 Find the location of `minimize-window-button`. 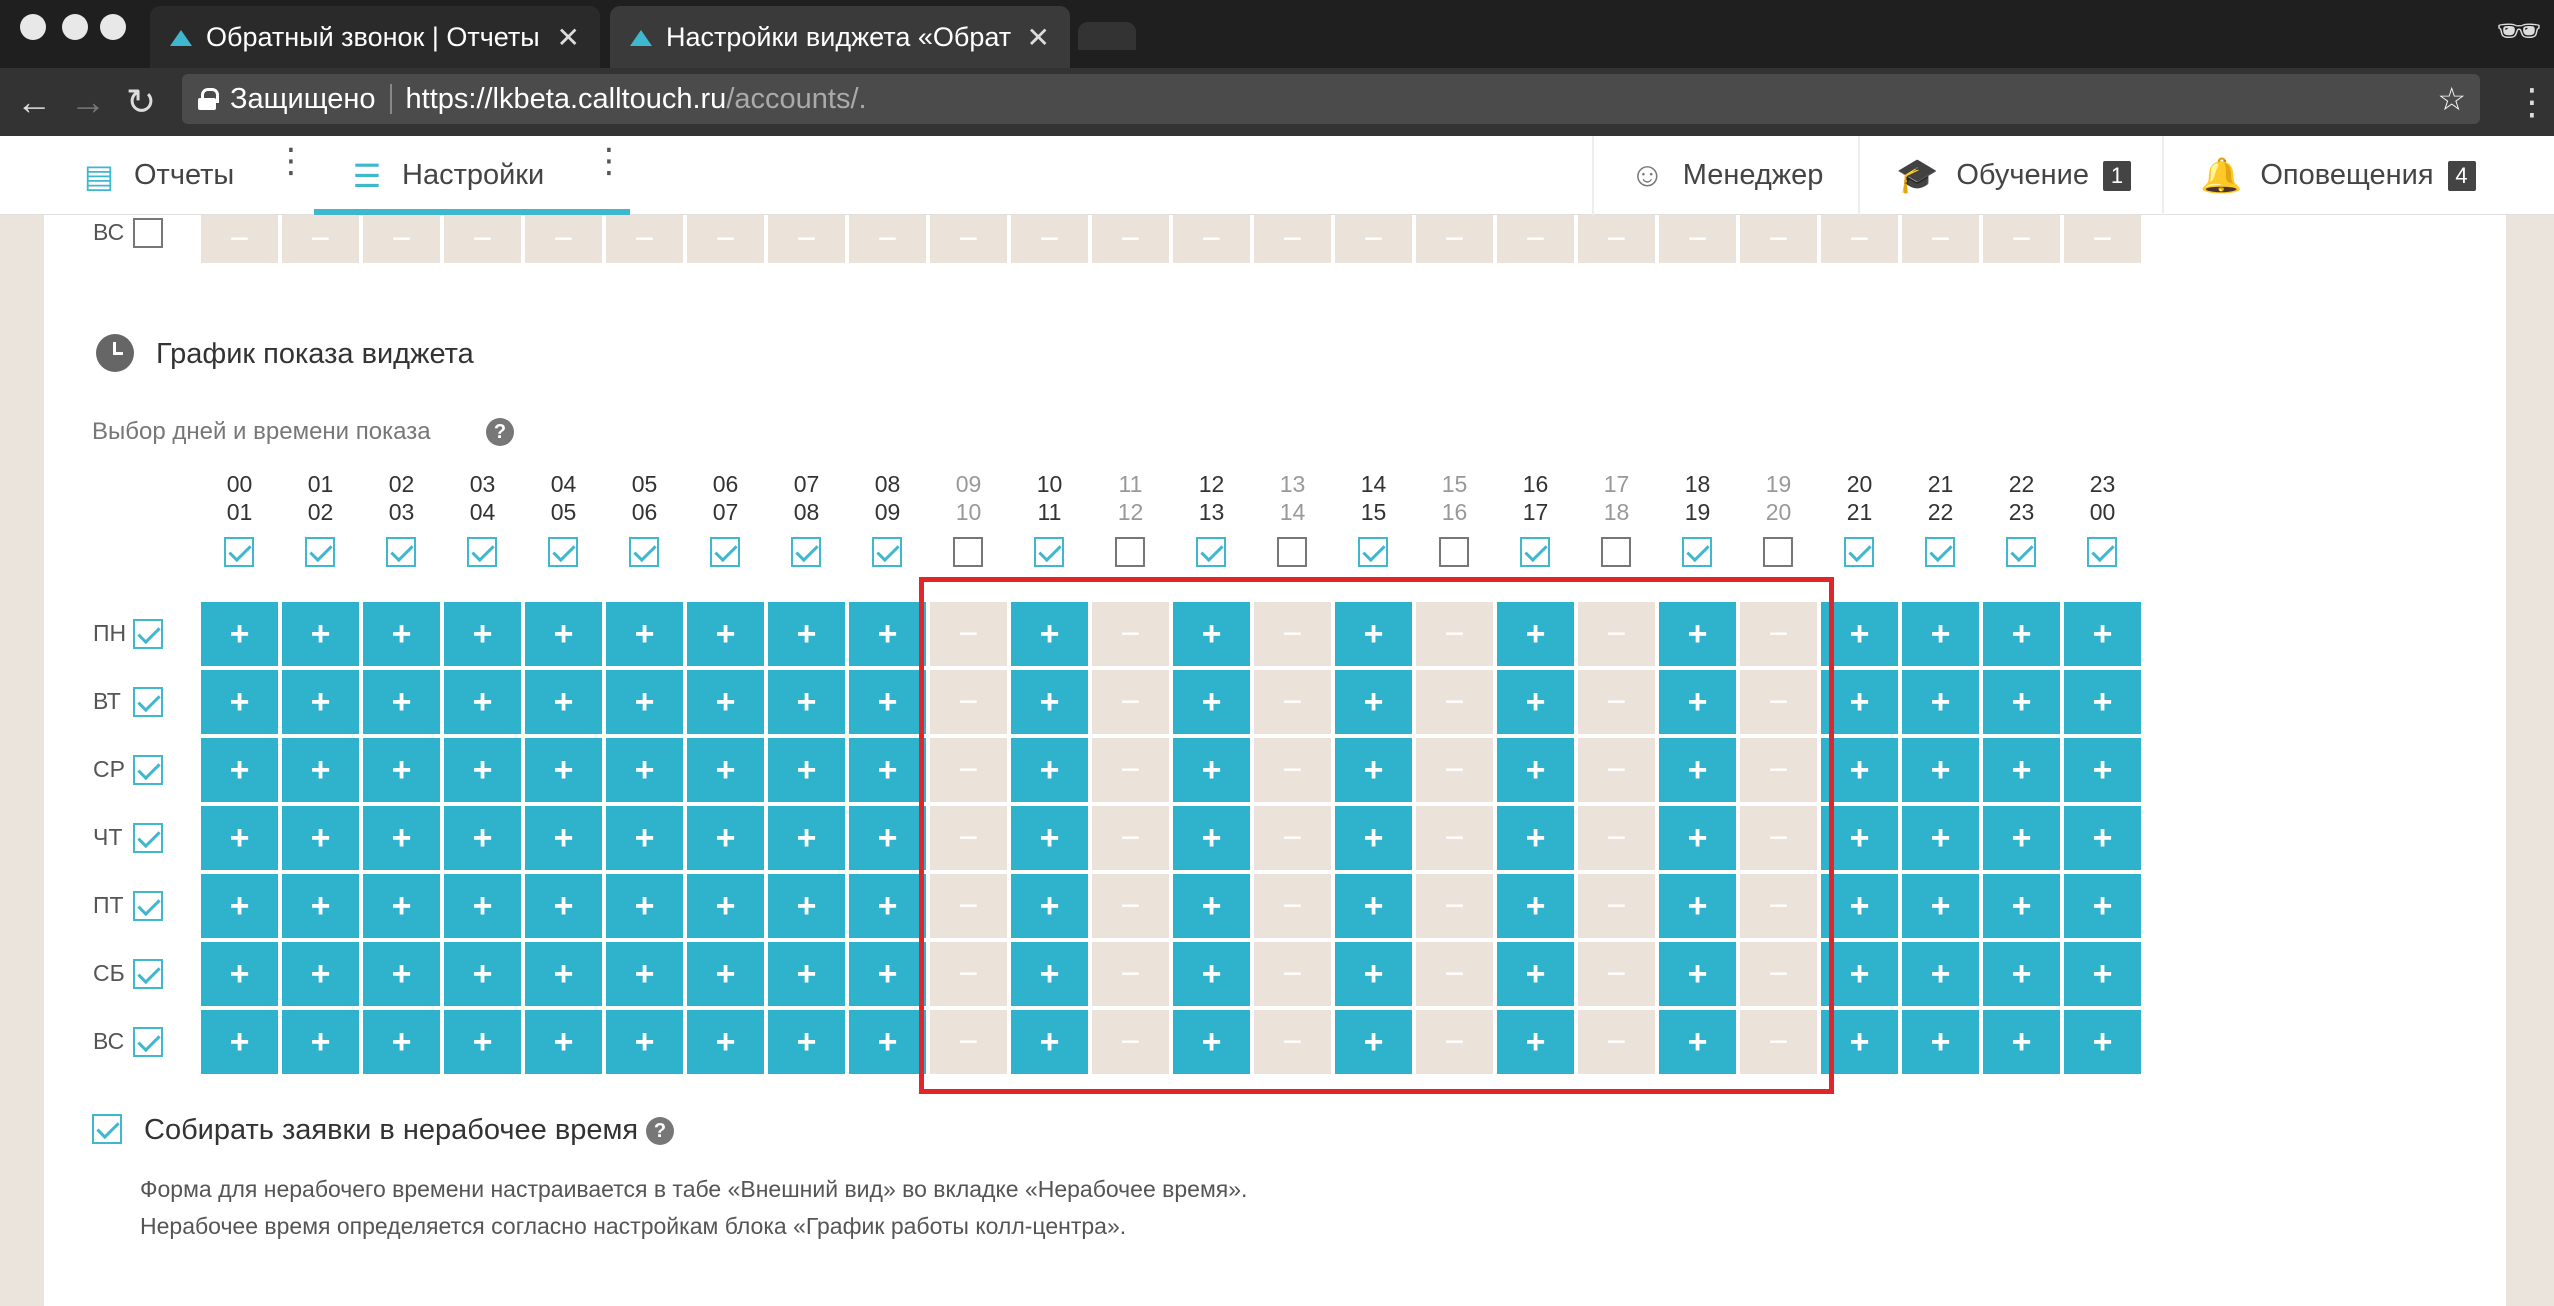

minimize-window-button is located at coordinates (75, 27).